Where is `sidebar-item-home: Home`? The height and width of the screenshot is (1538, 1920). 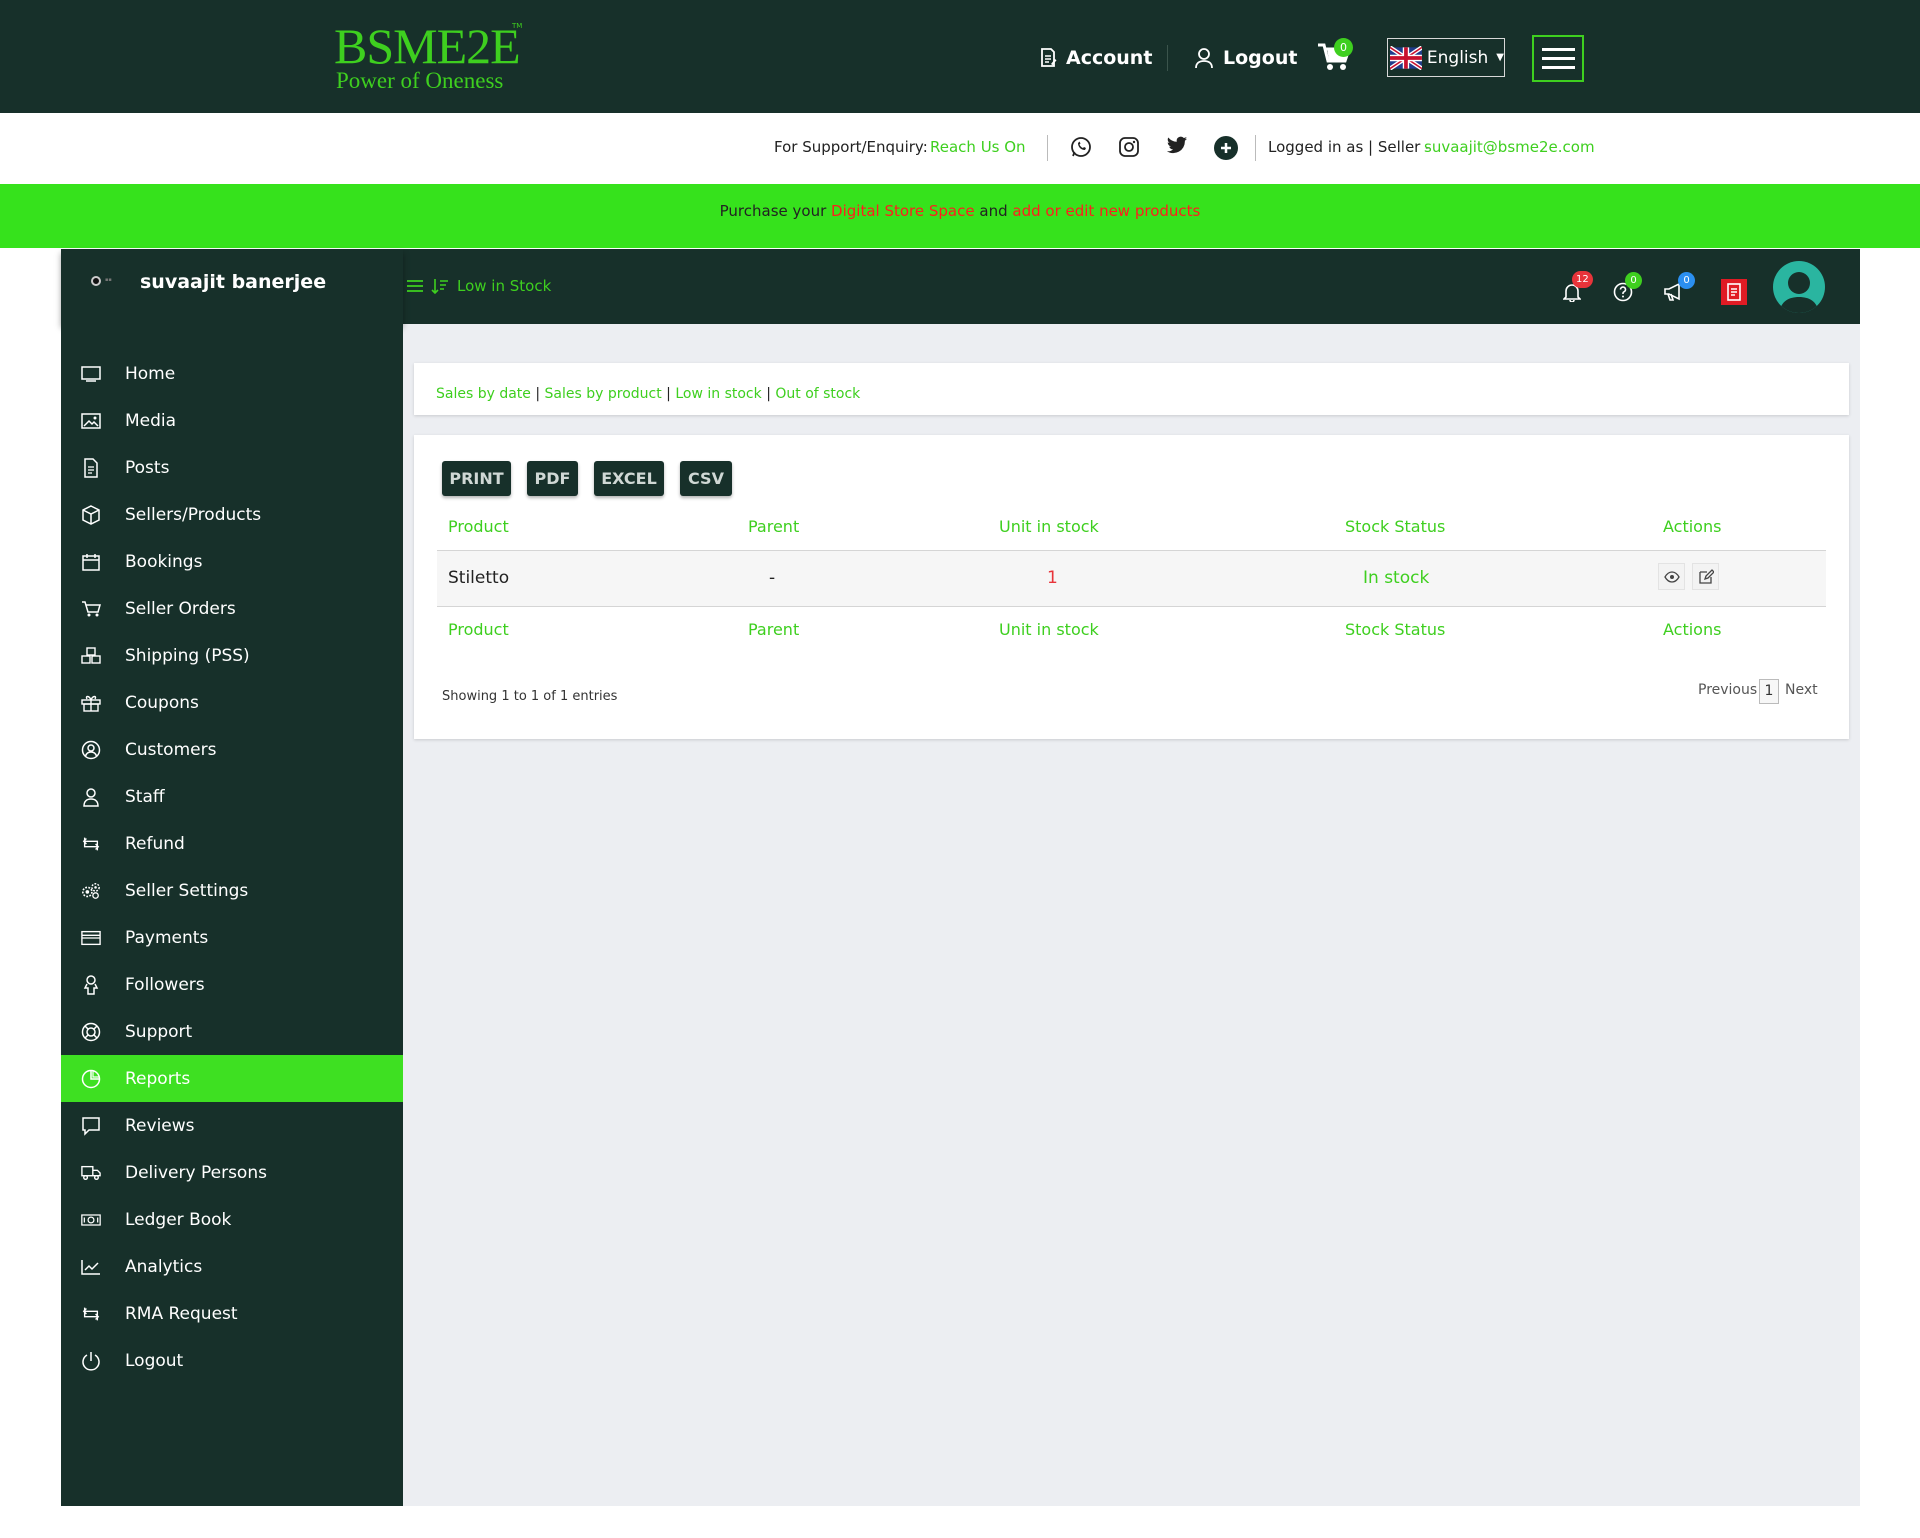
sidebar-item-home: Home is located at coordinates (232, 373).